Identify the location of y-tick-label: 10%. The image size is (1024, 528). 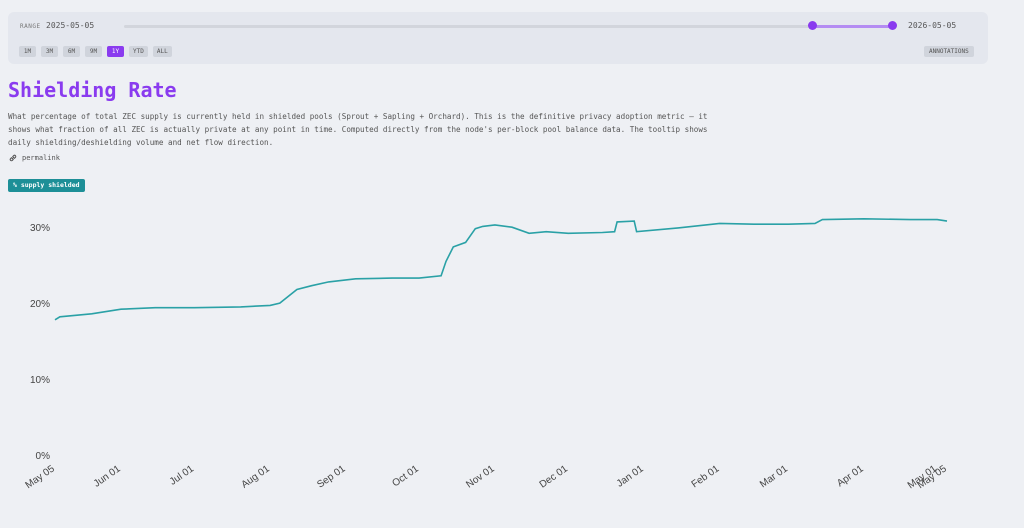
(40, 380).